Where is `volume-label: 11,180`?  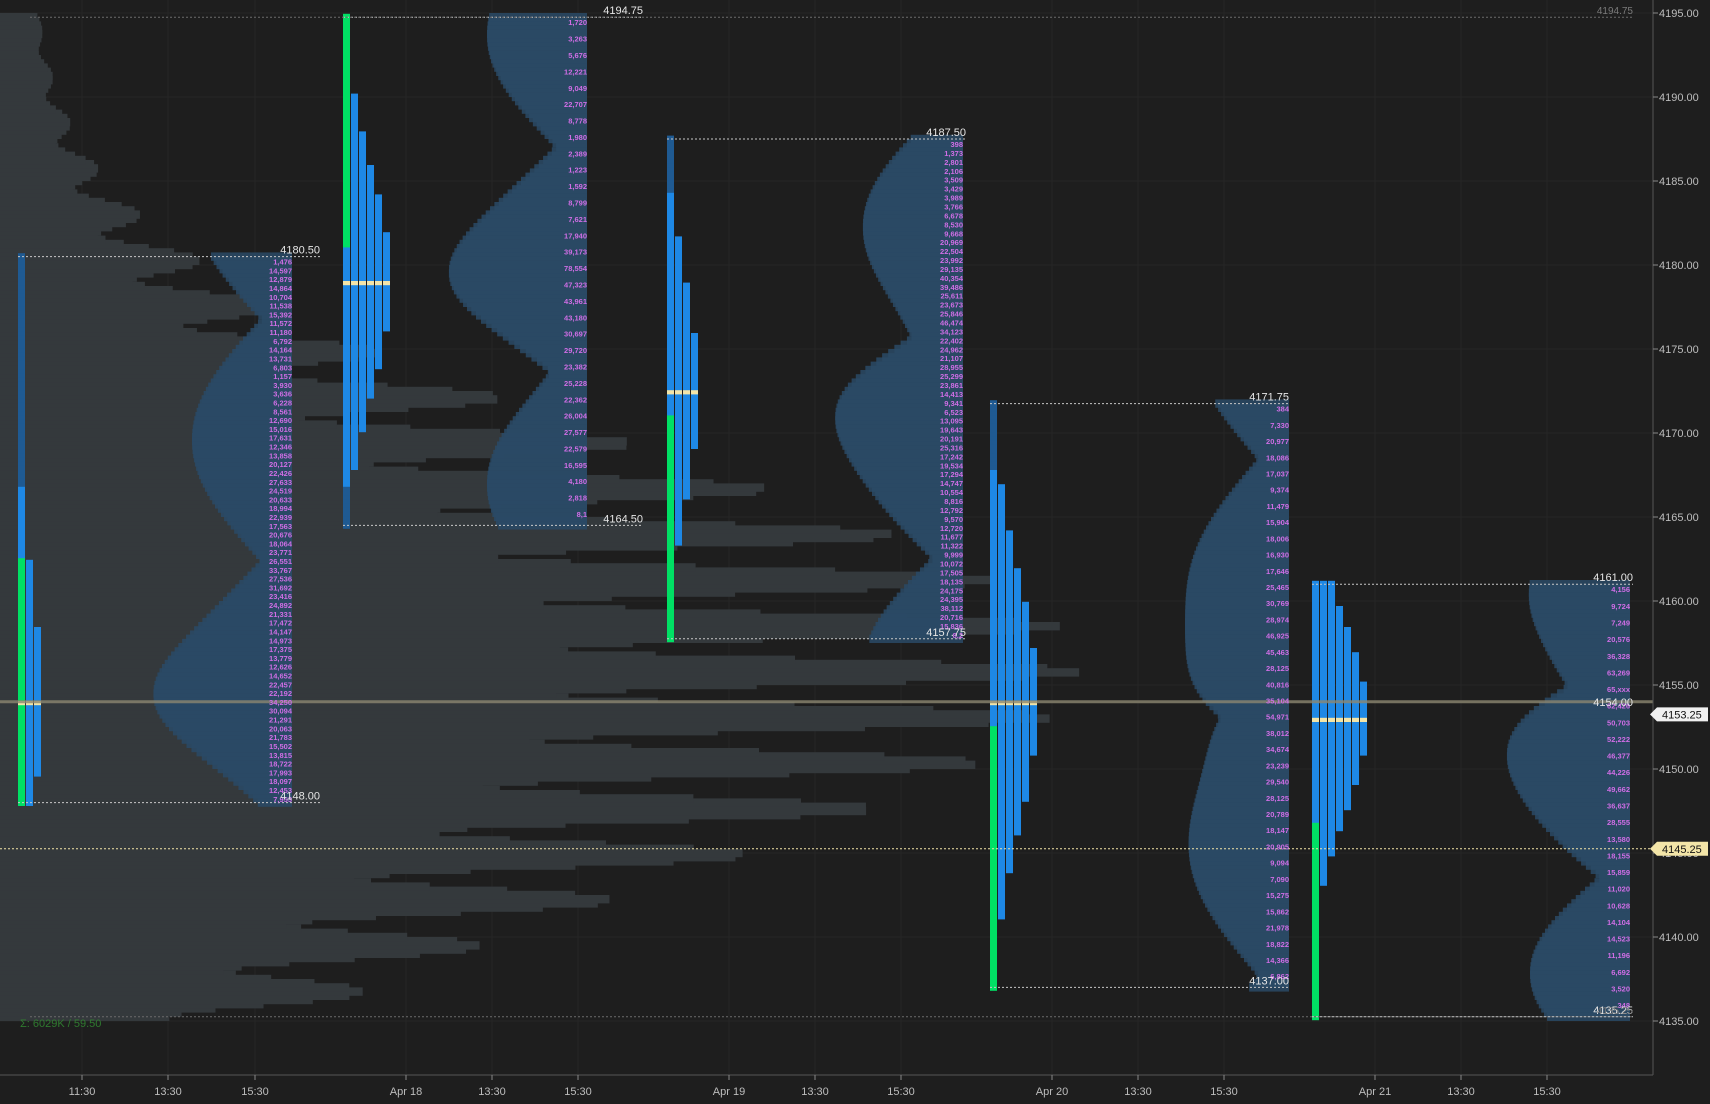 volume-label: 11,180 is located at coordinates (280, 332).